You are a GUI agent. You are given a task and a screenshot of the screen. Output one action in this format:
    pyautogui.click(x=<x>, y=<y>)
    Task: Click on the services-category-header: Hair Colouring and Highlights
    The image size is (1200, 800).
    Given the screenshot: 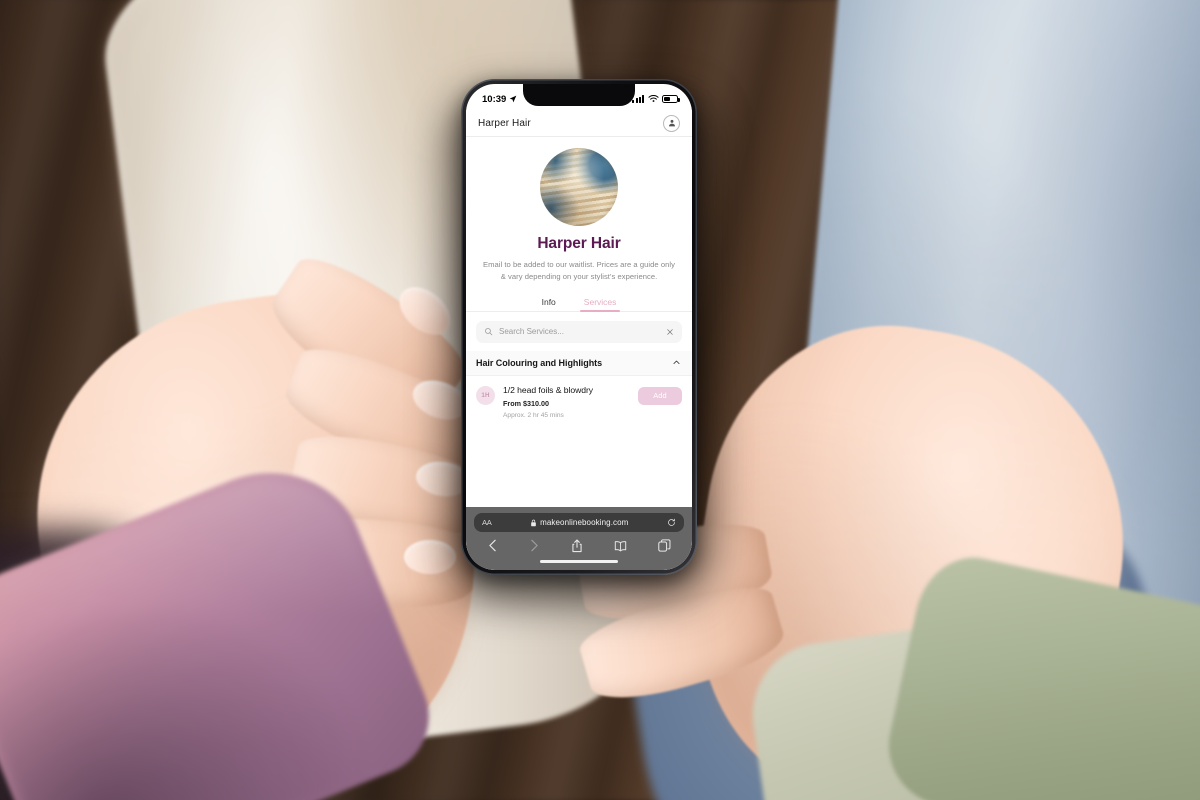 What is the action you would take?
    pyautogui.click(x=579, y=362)
    